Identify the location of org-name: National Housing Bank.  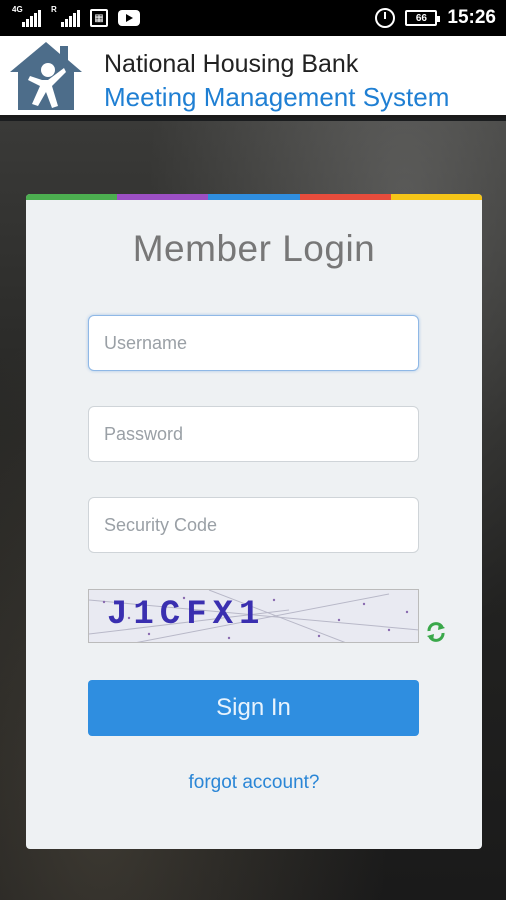
(231, 64).